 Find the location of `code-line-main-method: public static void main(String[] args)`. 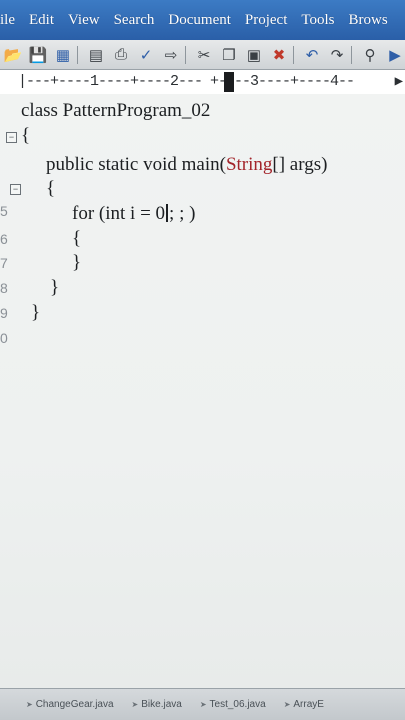

code-line-main-method: public static void main(String[] args) is located at coordinates (186, 165).